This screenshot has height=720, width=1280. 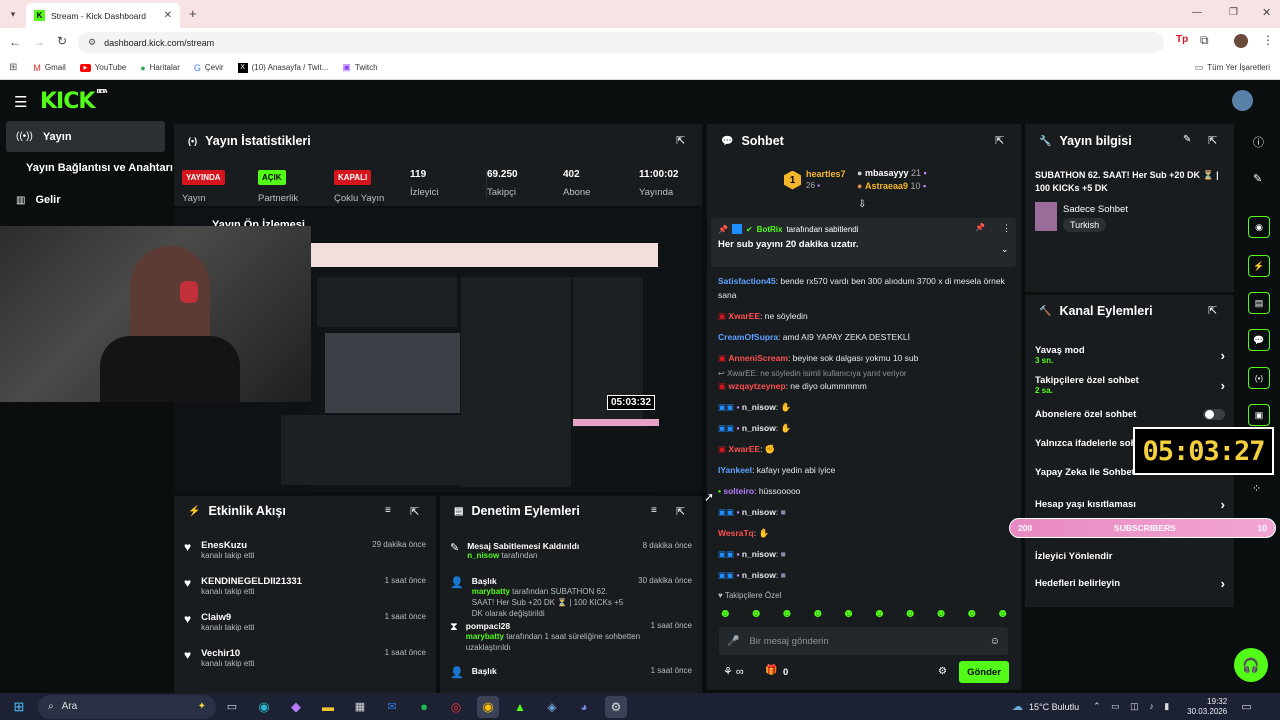 What do you see at coordinates (1095, 209) in the screenshot?
I see `category-name: Sadece Sohbet` at bounding box center [1095, 209].